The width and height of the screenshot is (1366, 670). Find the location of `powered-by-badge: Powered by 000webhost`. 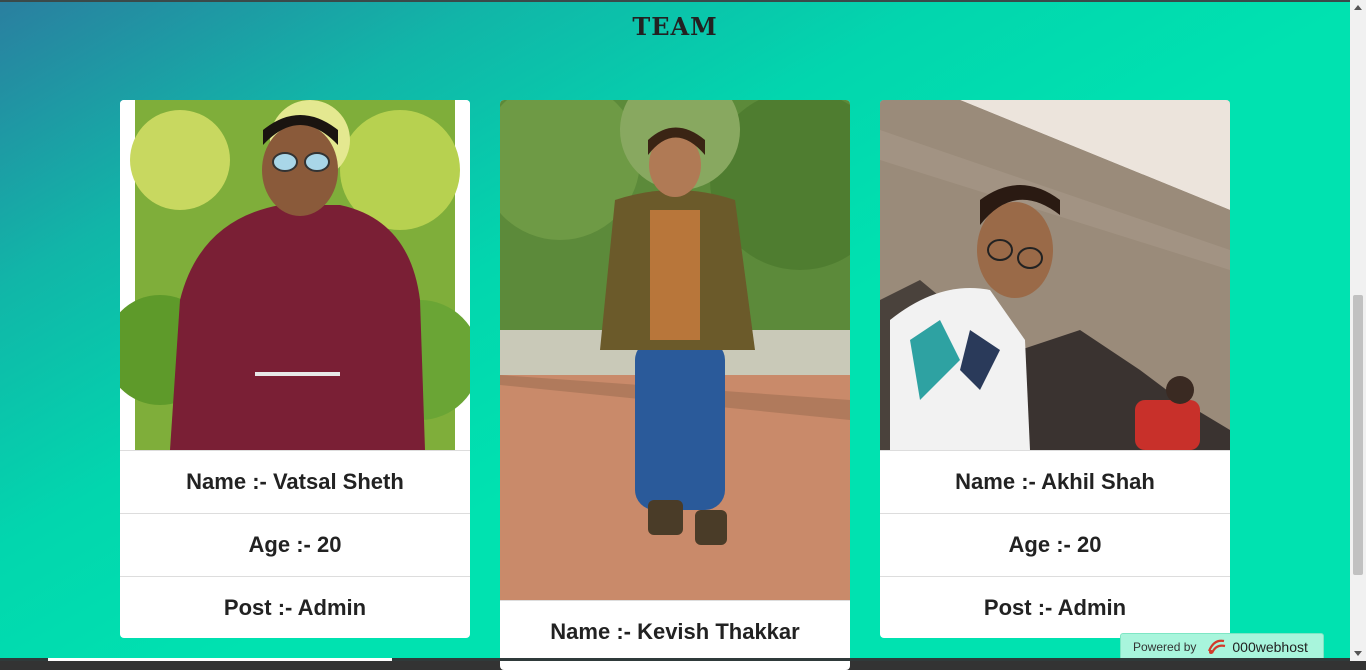

powered-by-badge: Powered by 000webhost is located at coordinates (1222, 647).